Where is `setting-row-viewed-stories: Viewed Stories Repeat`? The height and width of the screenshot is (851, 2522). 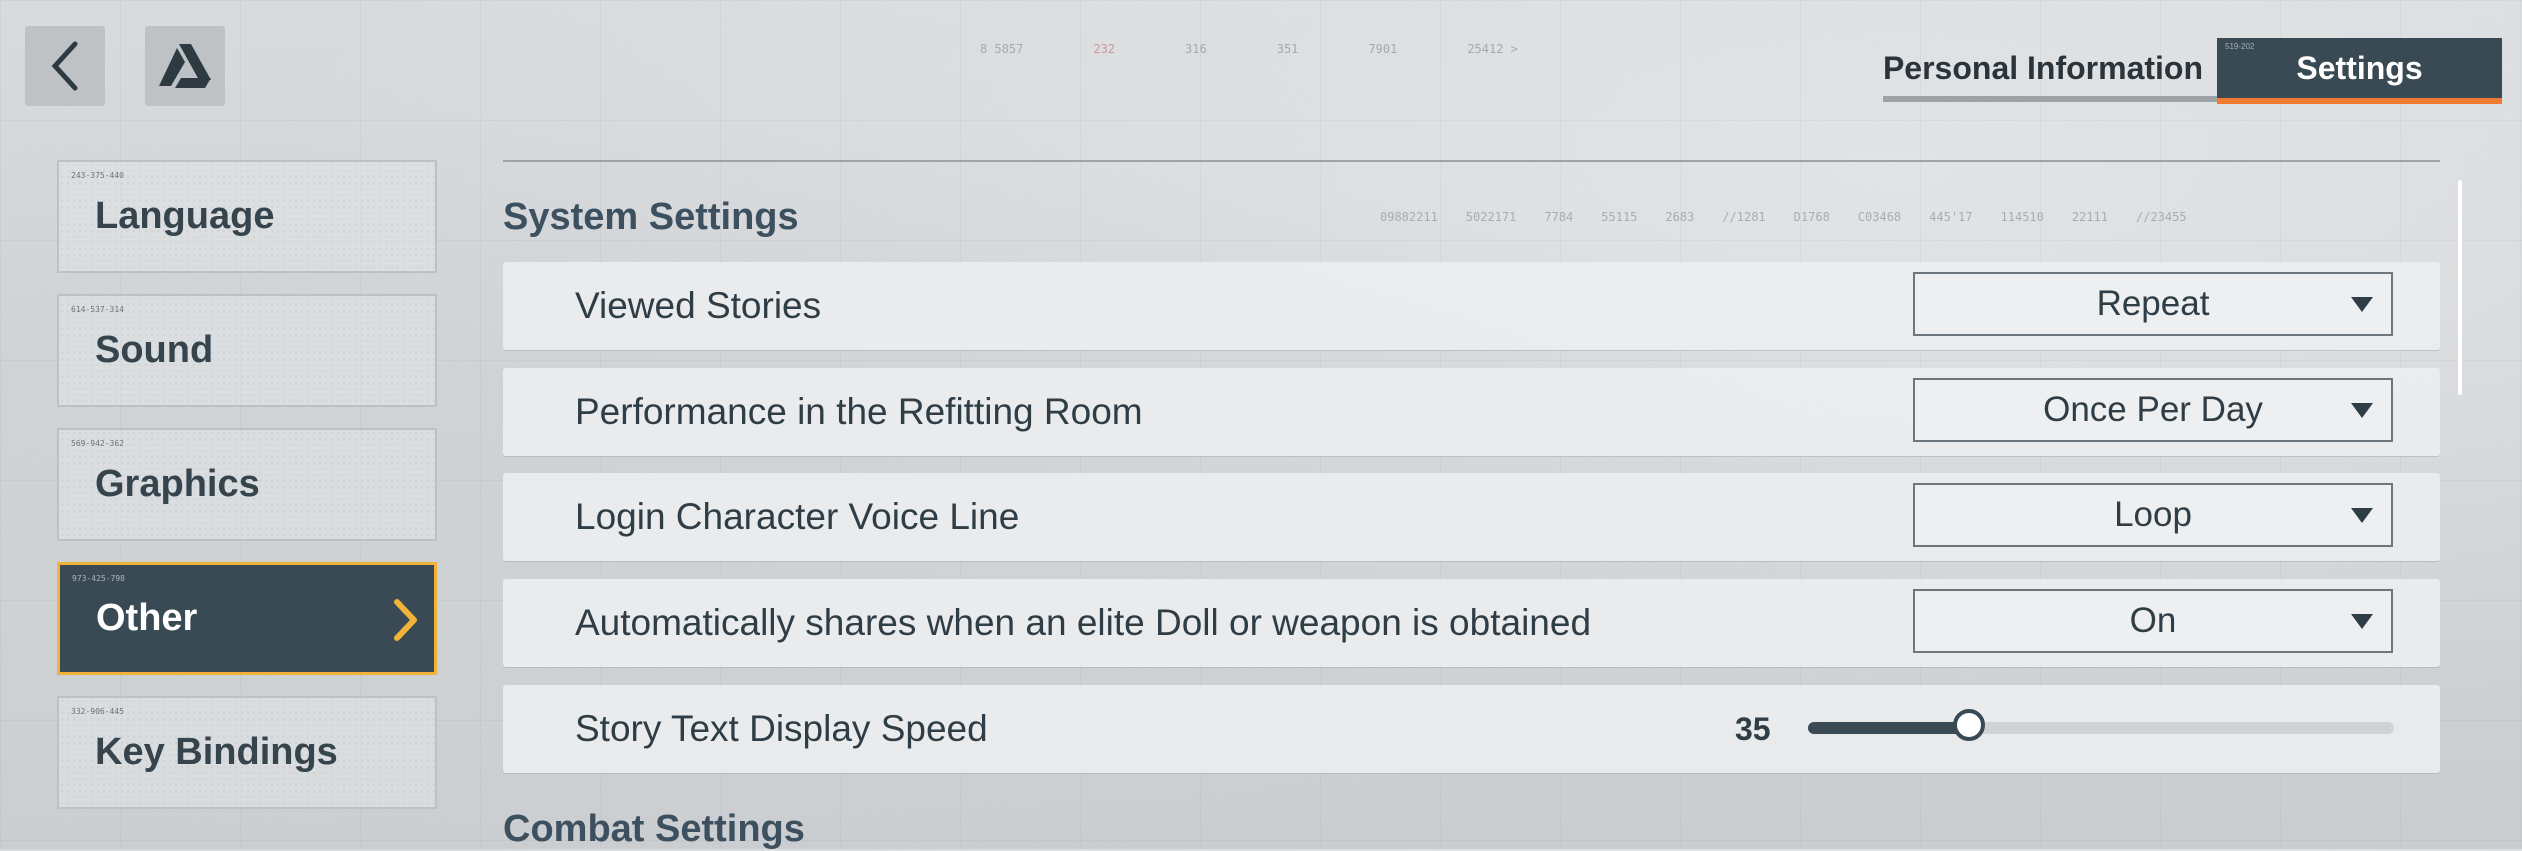 setting-row-viewed-stories: Viewed Stories Repeat is located at coordinates (1471, 306).